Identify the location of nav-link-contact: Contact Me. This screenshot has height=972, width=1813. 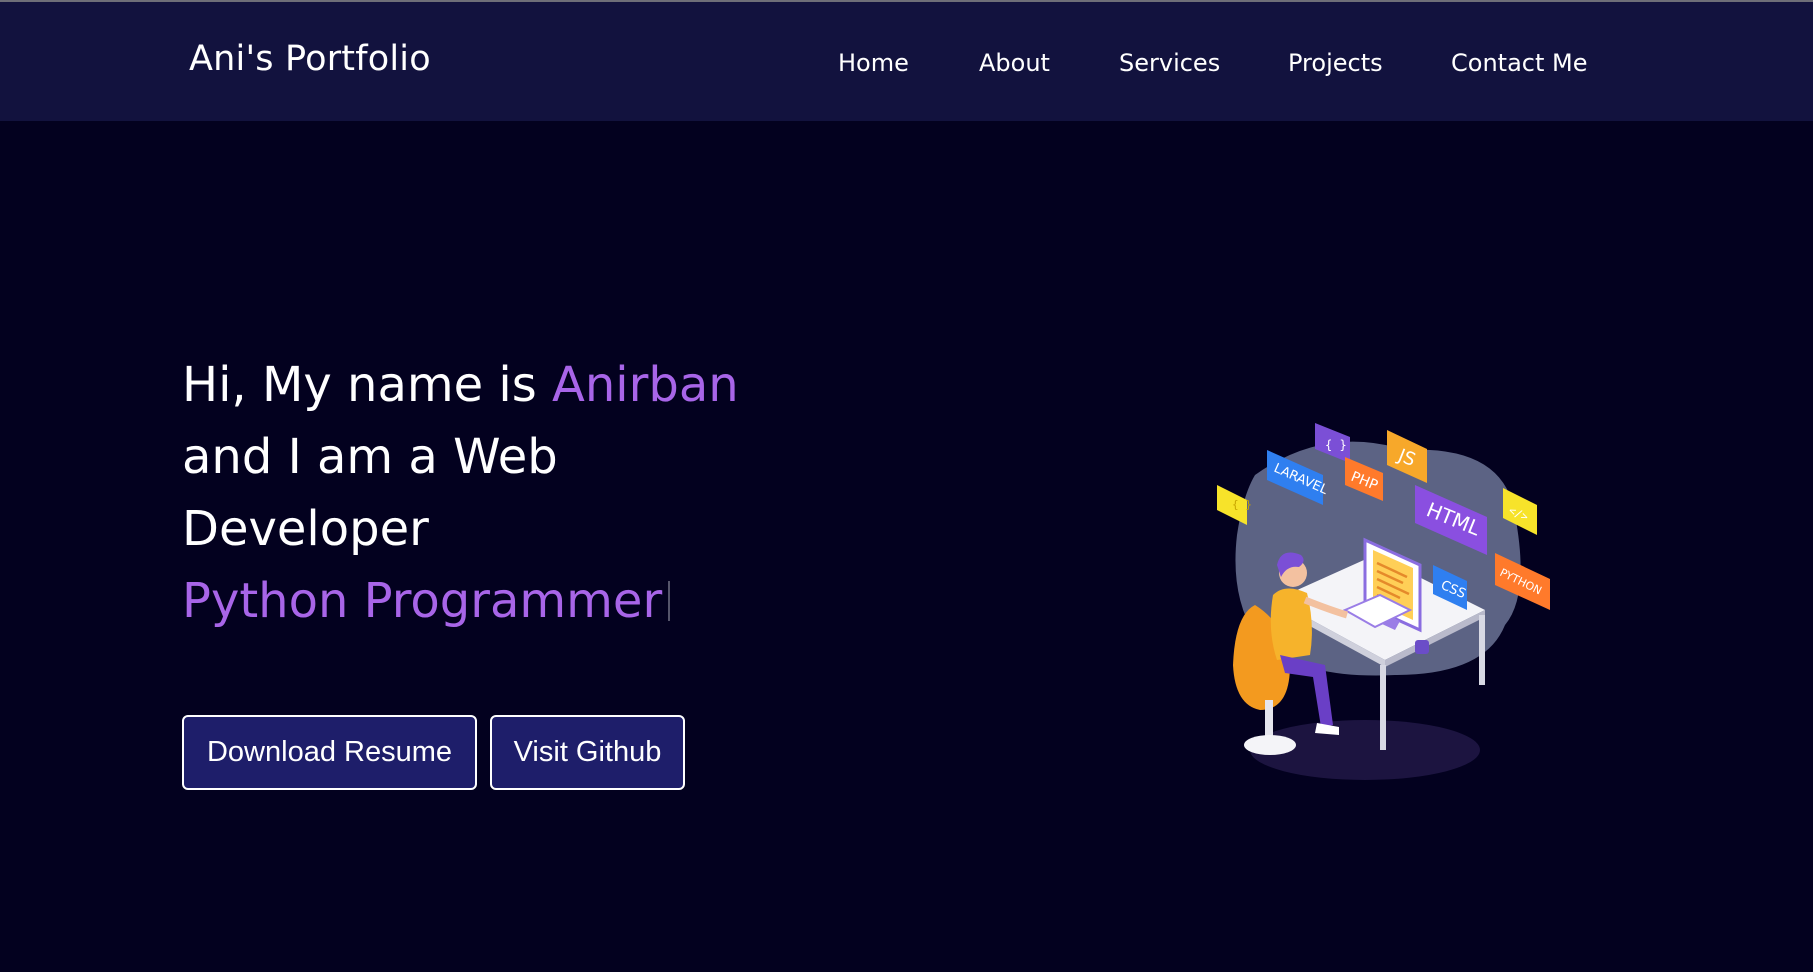
(1519, 63).